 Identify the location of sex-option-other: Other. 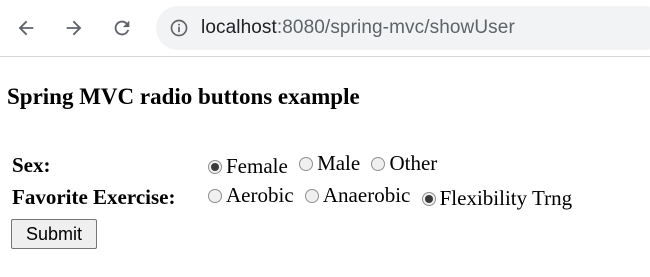
(403, 163).